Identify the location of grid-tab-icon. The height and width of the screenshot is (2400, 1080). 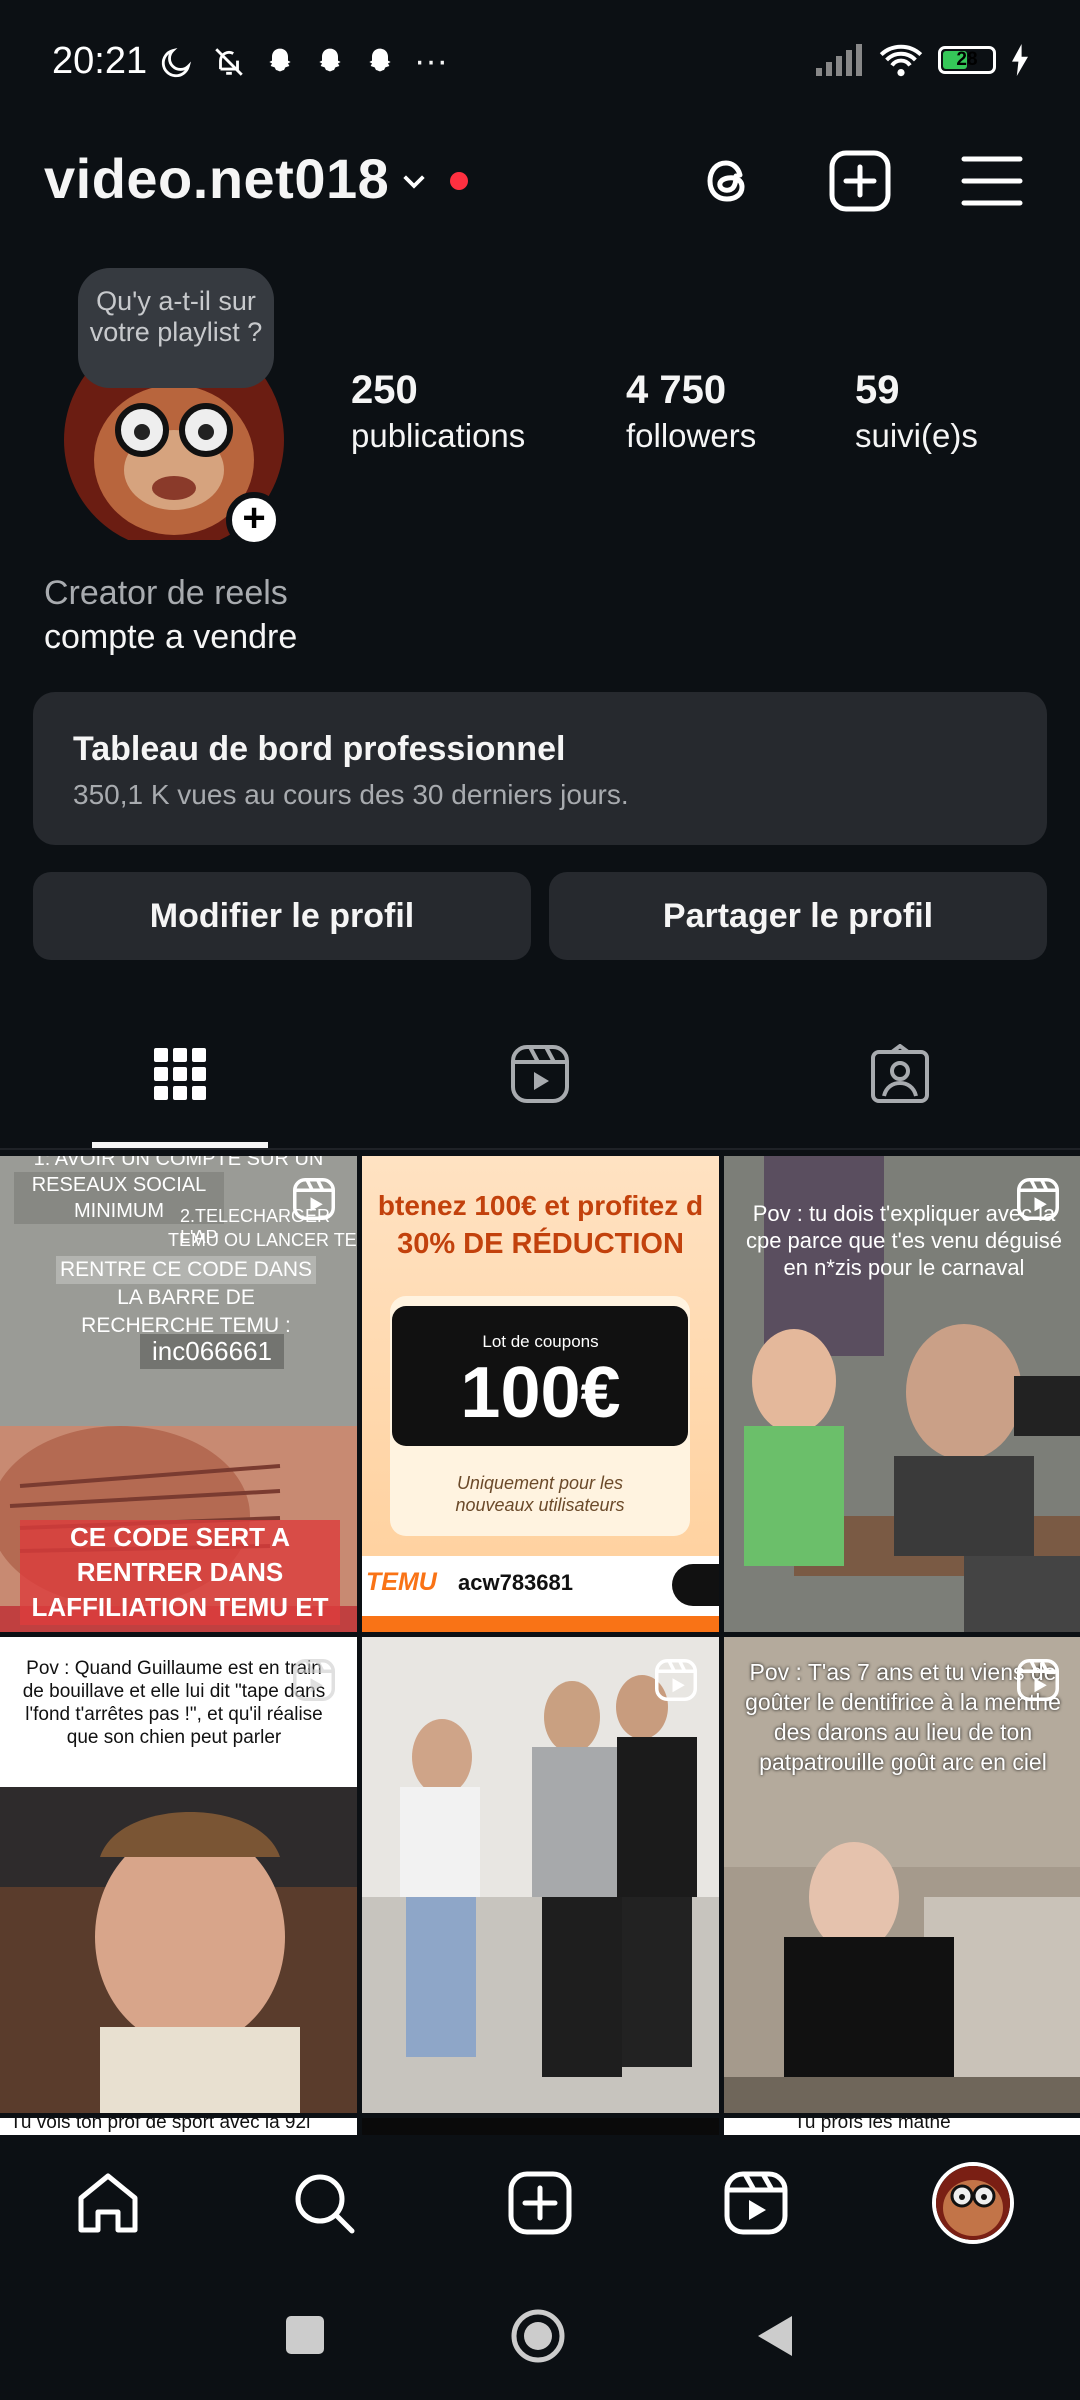
(180, 1074).